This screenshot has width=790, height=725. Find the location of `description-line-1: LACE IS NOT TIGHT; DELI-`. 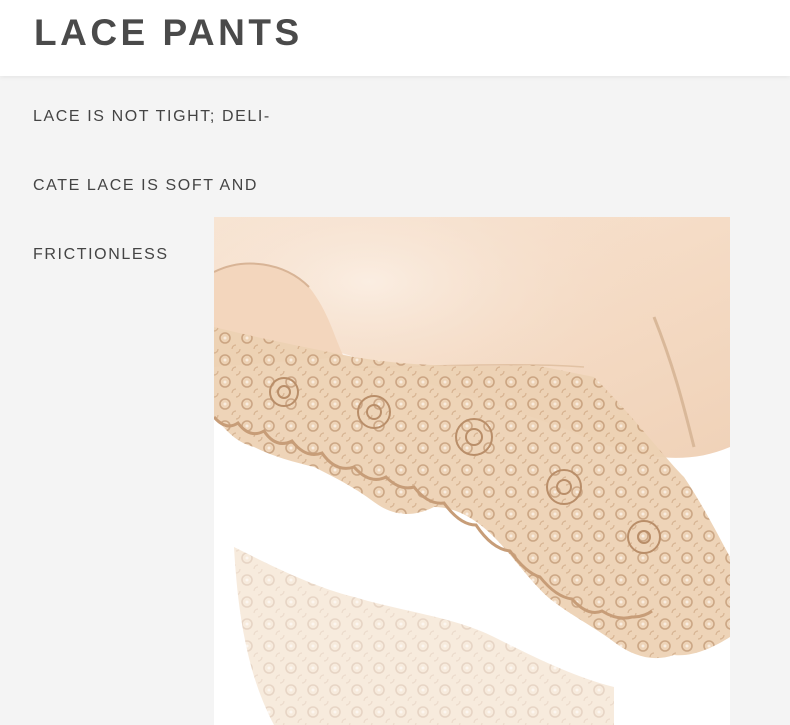

description-line-1: LACE IS NOT TIGHT; DELI- is located at coordinates (152, 116).